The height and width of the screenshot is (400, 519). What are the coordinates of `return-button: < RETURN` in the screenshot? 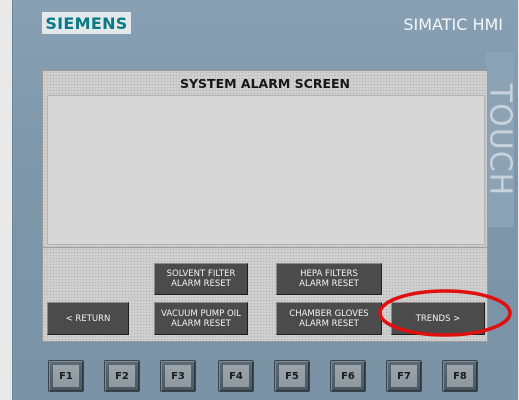 It's located at (88, 318).